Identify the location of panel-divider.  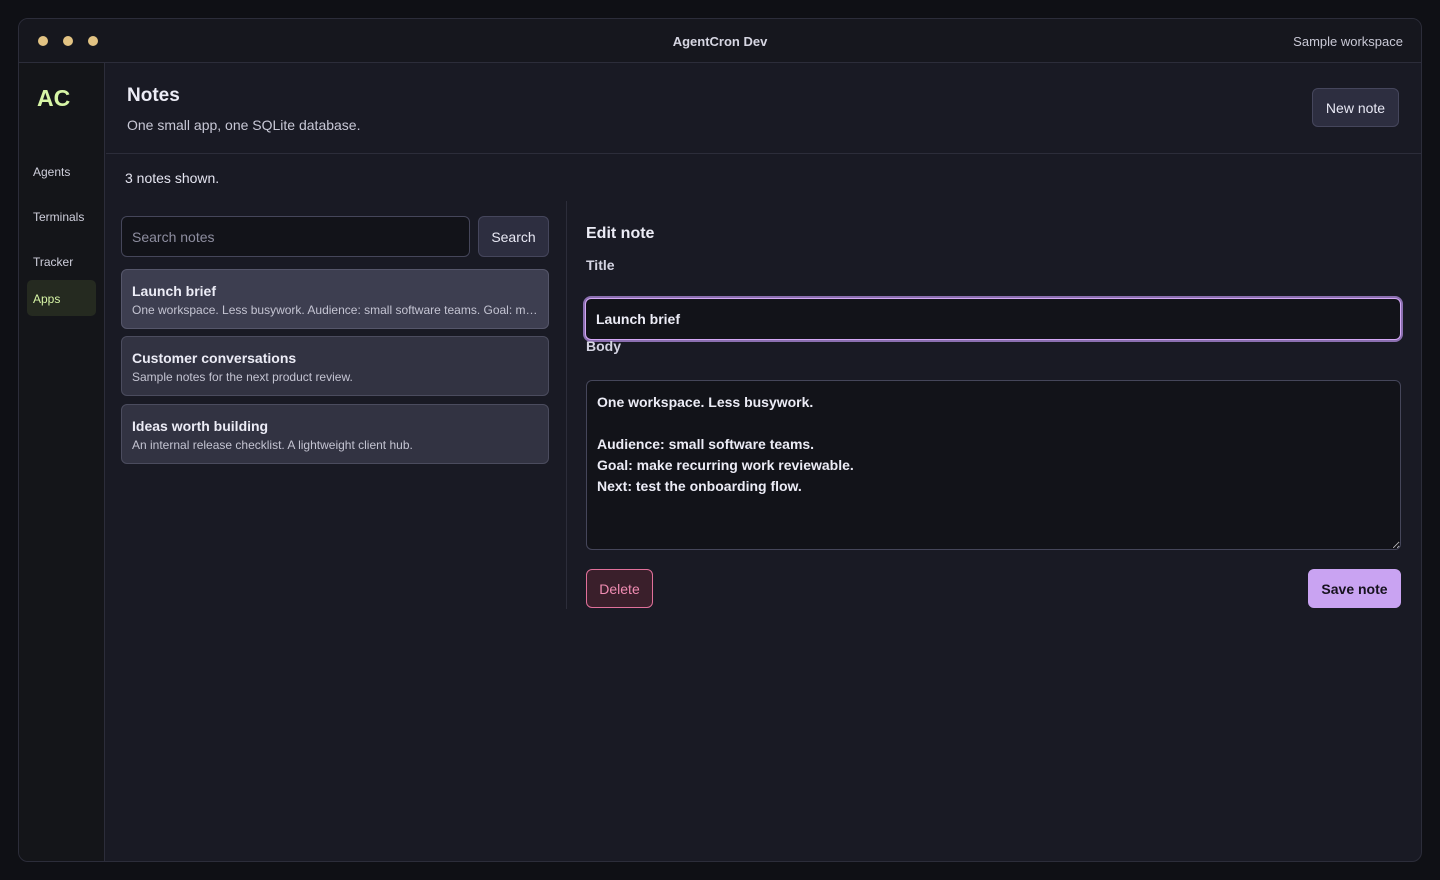
(566, 405).